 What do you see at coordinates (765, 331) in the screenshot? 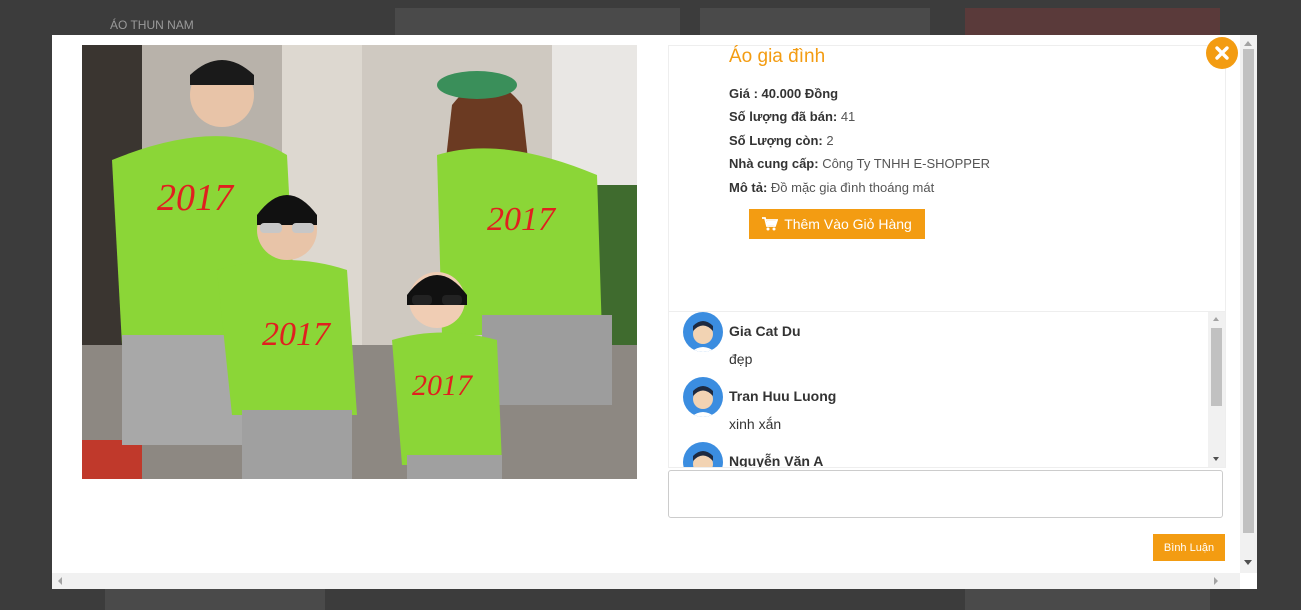
I see `comment-author: Gia Cat Du` at bounding box center [765, 331].